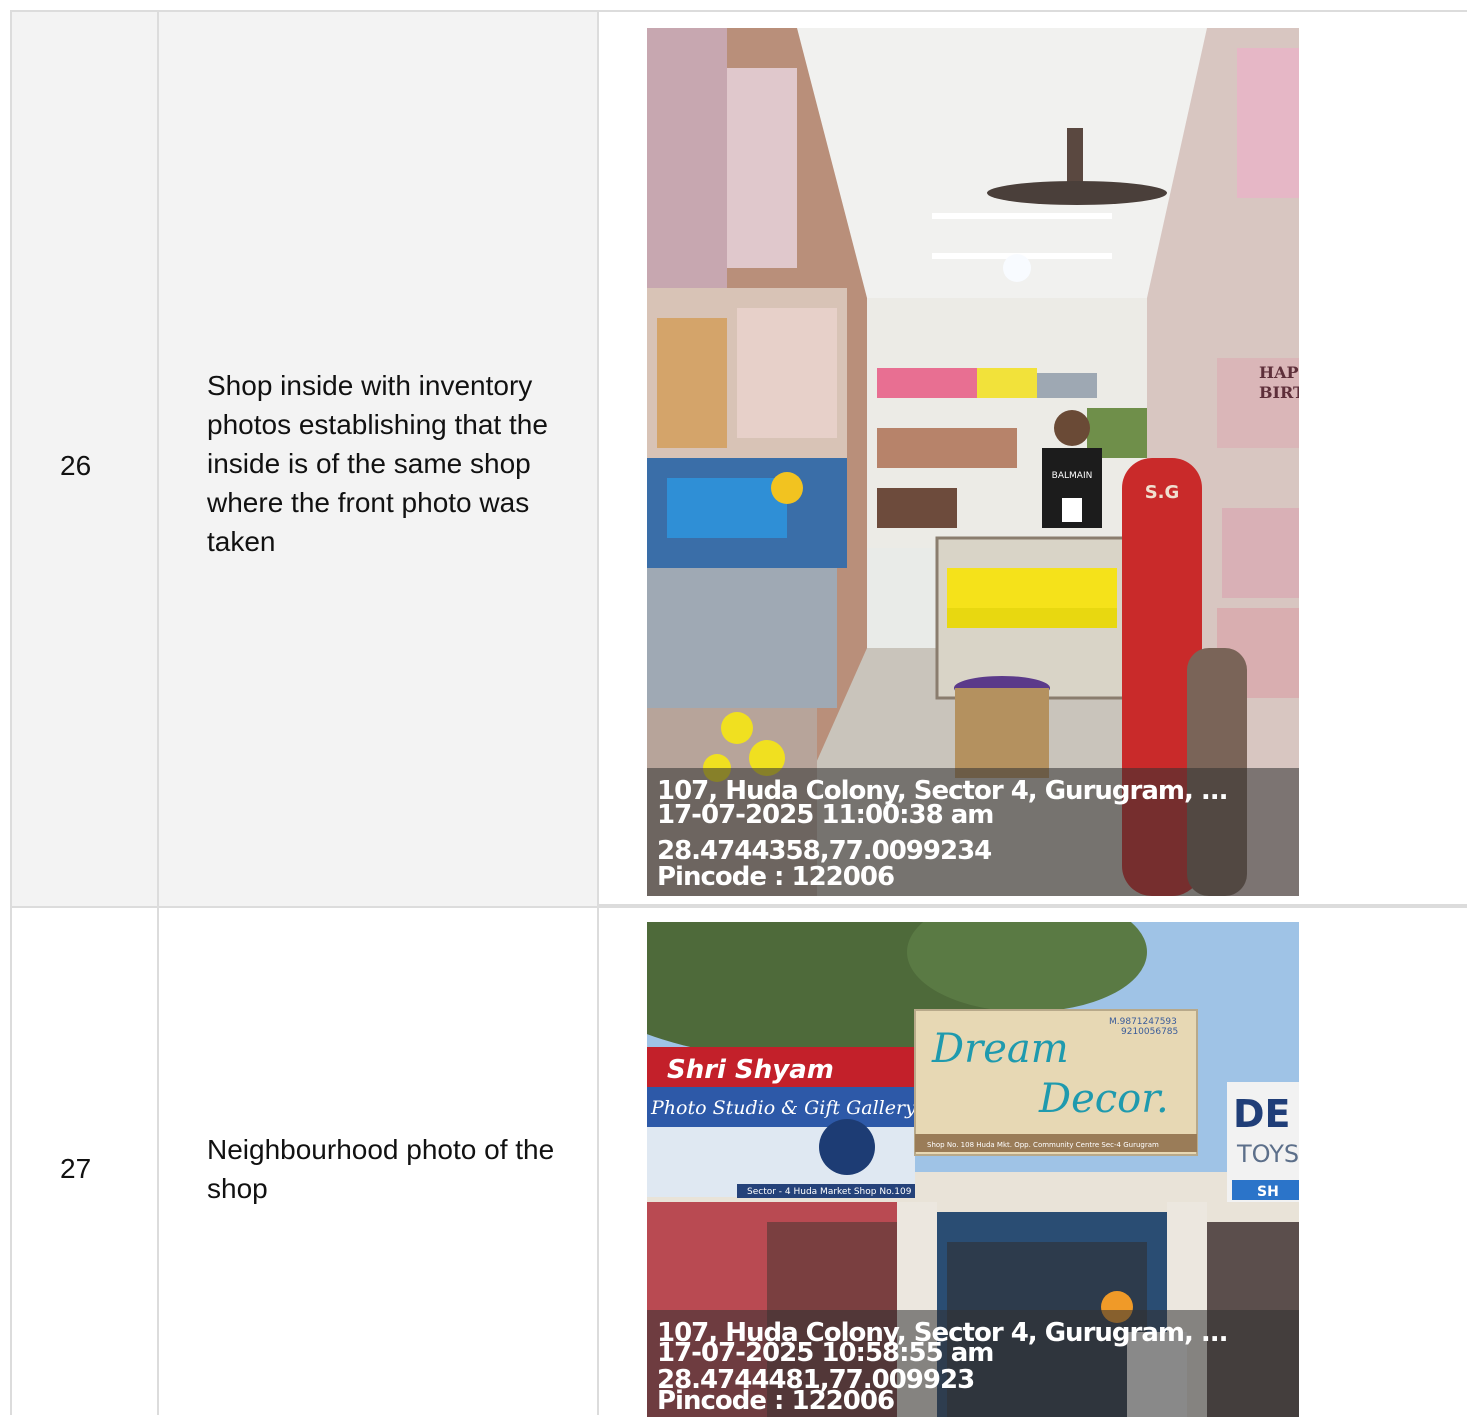 The height and width of the screenshot is (1417, 1467). I want to click on tshirt-text: BALMAIN, so click(1072, 476).